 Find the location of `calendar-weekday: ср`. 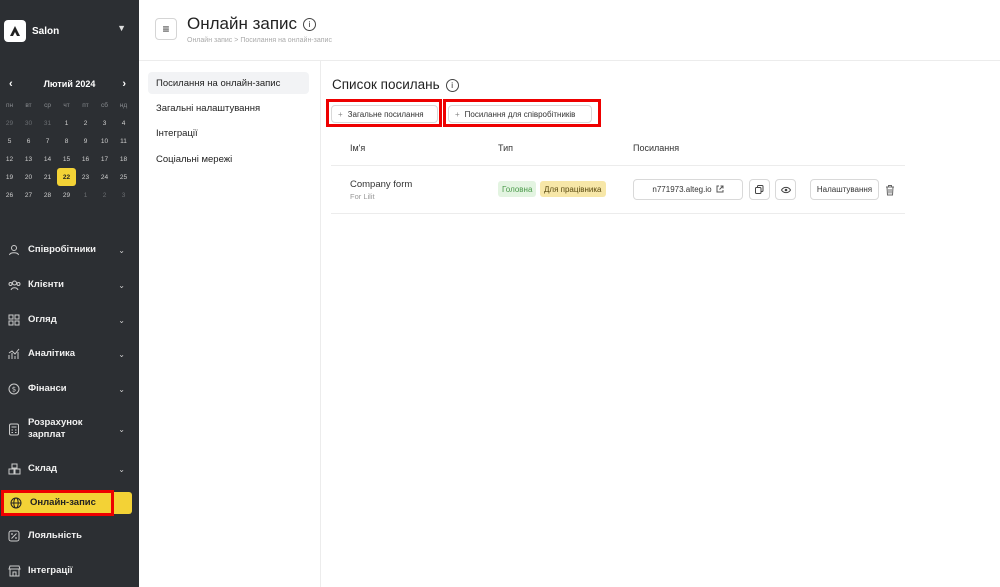

calendar-weekday: ср is located at coordinates (47, 105).